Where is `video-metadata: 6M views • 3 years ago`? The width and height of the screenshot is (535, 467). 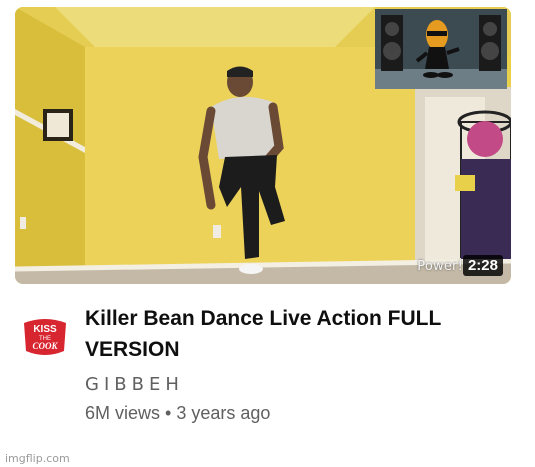
video-metadata: 6M views • 3 years ago is located at coordinates (177, 413).